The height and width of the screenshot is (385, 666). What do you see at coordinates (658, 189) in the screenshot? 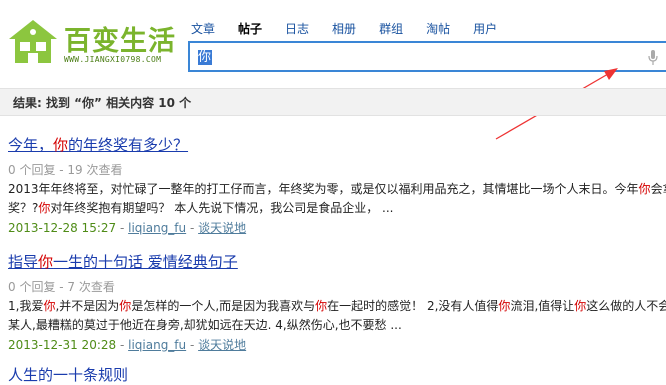
I see `snippet-text: 会拿` at bounding box center [658, 189].